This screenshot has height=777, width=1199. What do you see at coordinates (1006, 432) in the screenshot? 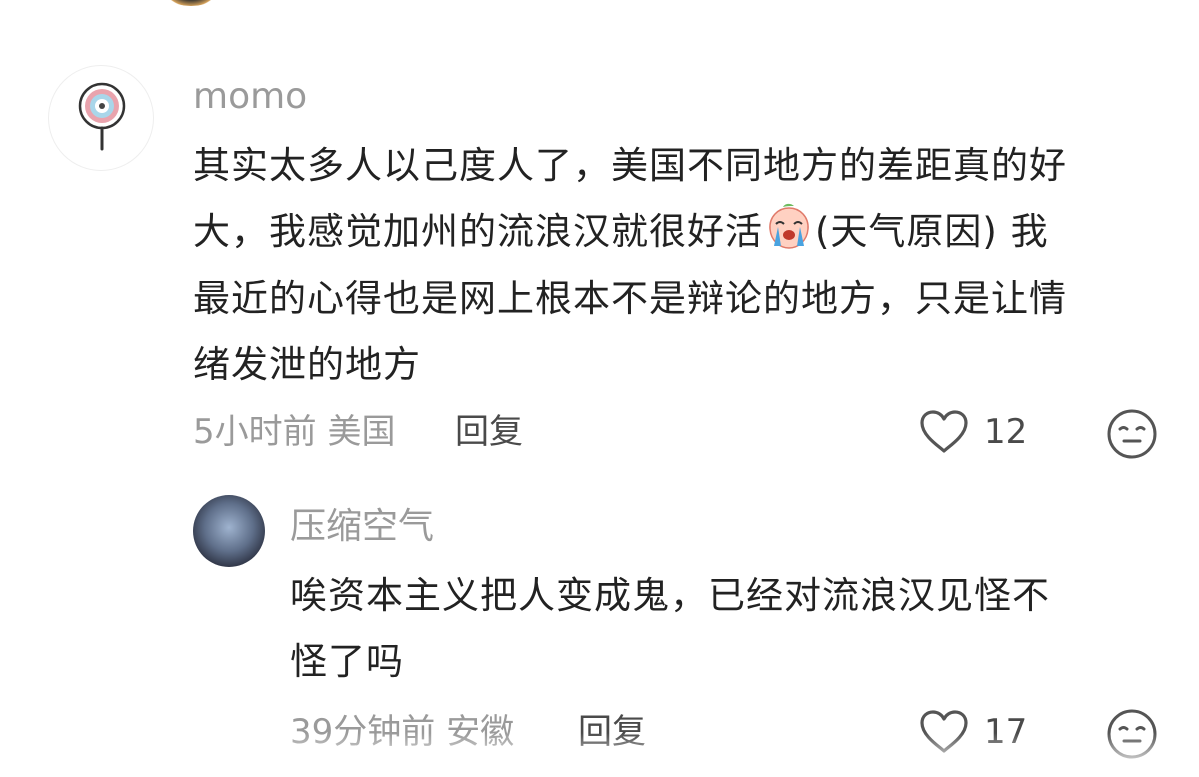
I see `like-count: 12` at bounding box center [1006, 432].